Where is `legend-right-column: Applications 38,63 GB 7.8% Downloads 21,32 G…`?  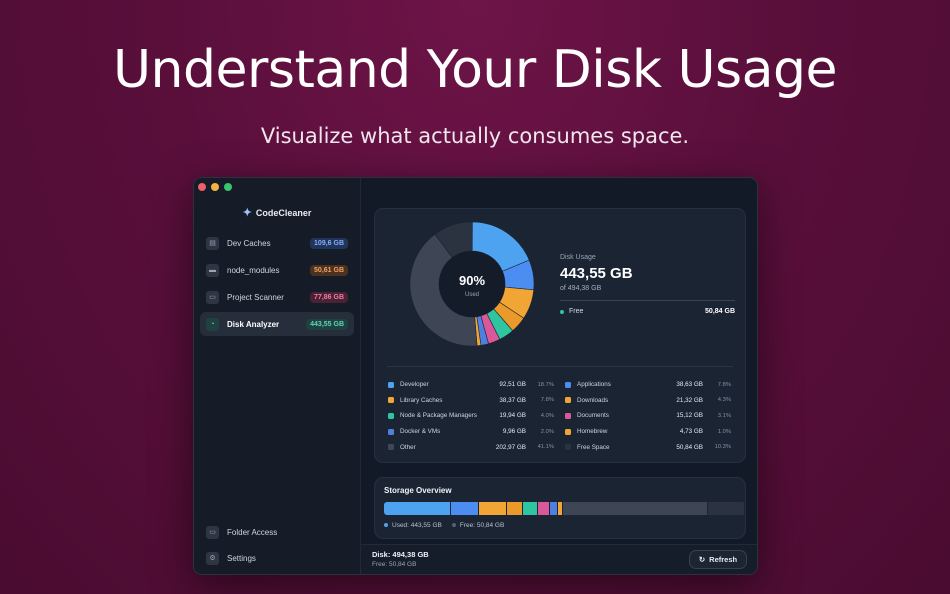
legend-right-column: Applications 38,63 GB 7.8% Downloads 21,32 G… is located at coordinates (648, 416).